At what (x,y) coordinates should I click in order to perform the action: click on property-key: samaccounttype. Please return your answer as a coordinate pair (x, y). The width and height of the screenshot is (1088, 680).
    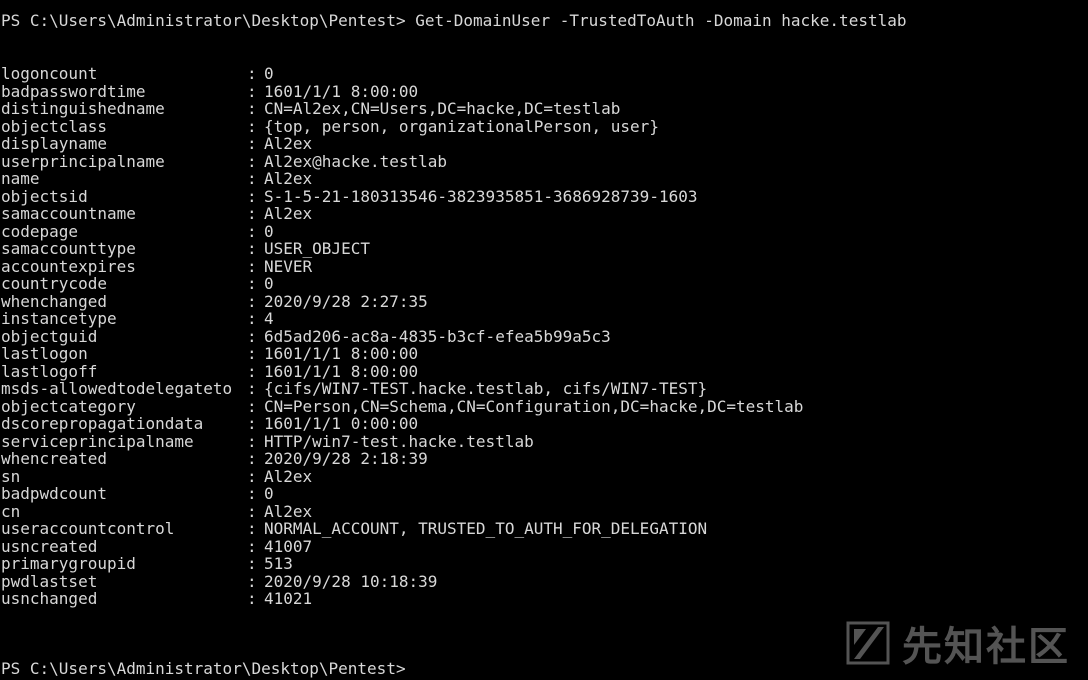
    Looking at the image, I should click on (68, 248).